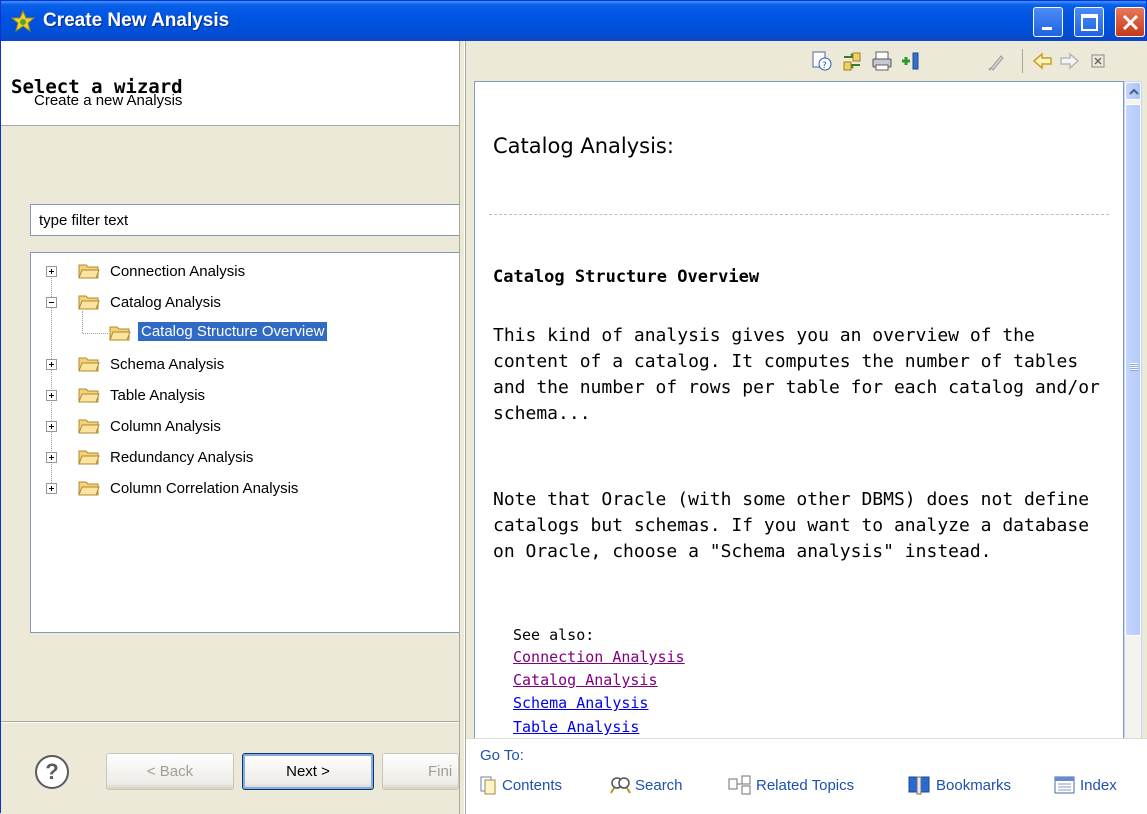 The width and height of the screenshot is (1147, 814). Describe the element at coordinates (165, 302) in the screenshot. I see `tree-item-label: Catalog Analysis` at that location.